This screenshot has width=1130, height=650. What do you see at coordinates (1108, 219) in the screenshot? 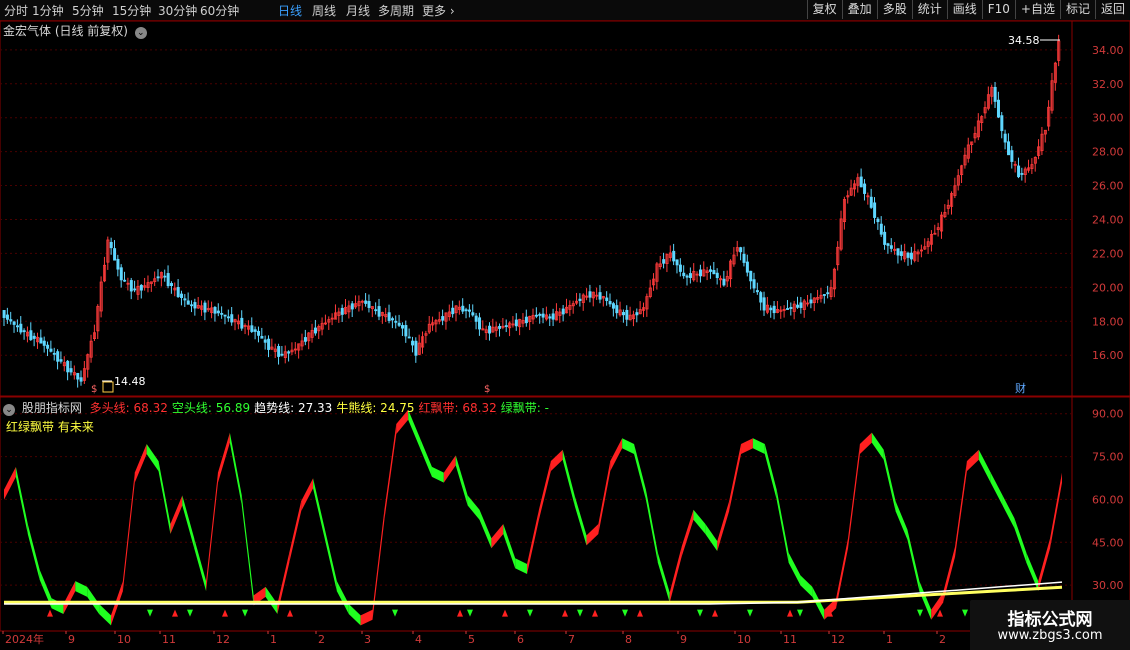
I see `price-tick-label: 24.00` at bounding box center [1108, 219].